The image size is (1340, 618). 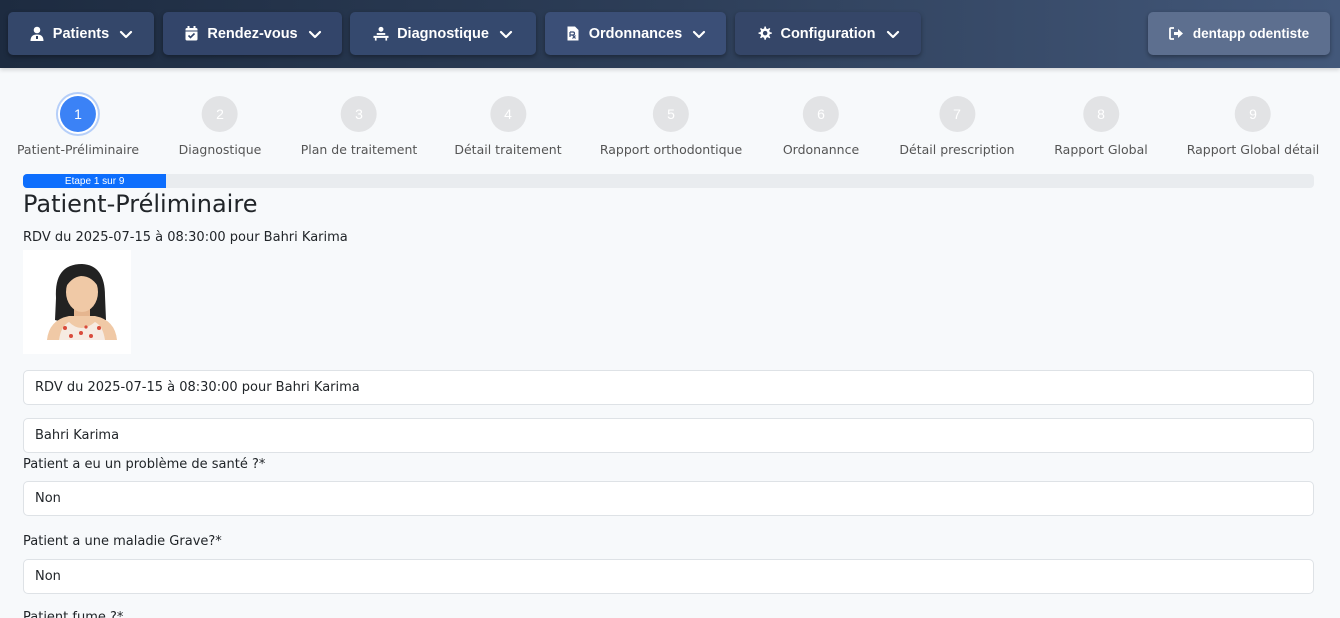 What do you see at coordinates (1251, 33) in the screenshot?
I see `user-name-label: dentapp odentiste` at bounding box center [1251, 33].